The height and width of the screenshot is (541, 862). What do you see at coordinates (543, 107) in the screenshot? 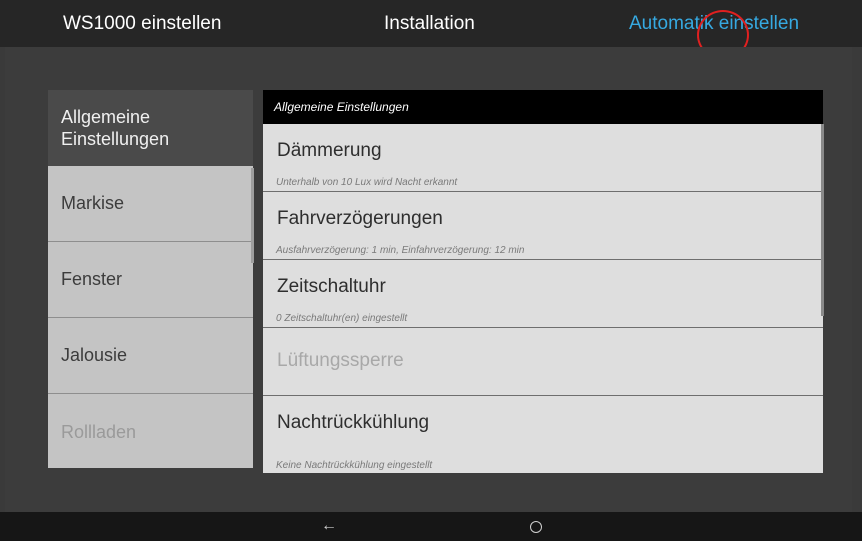
I see `panel-header: Allgemeine Einstellungen` at bounding box center [543, 107].